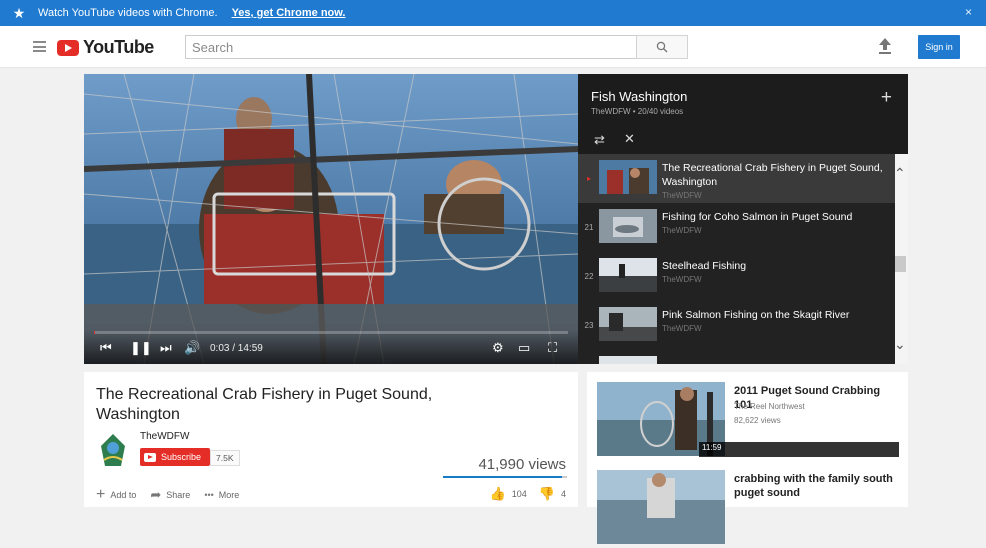 The width and height of the screenshot is (986, 548). Describe the element at coordinates (519, 494) in the screenshot. I see `like-count: 104` at that location.